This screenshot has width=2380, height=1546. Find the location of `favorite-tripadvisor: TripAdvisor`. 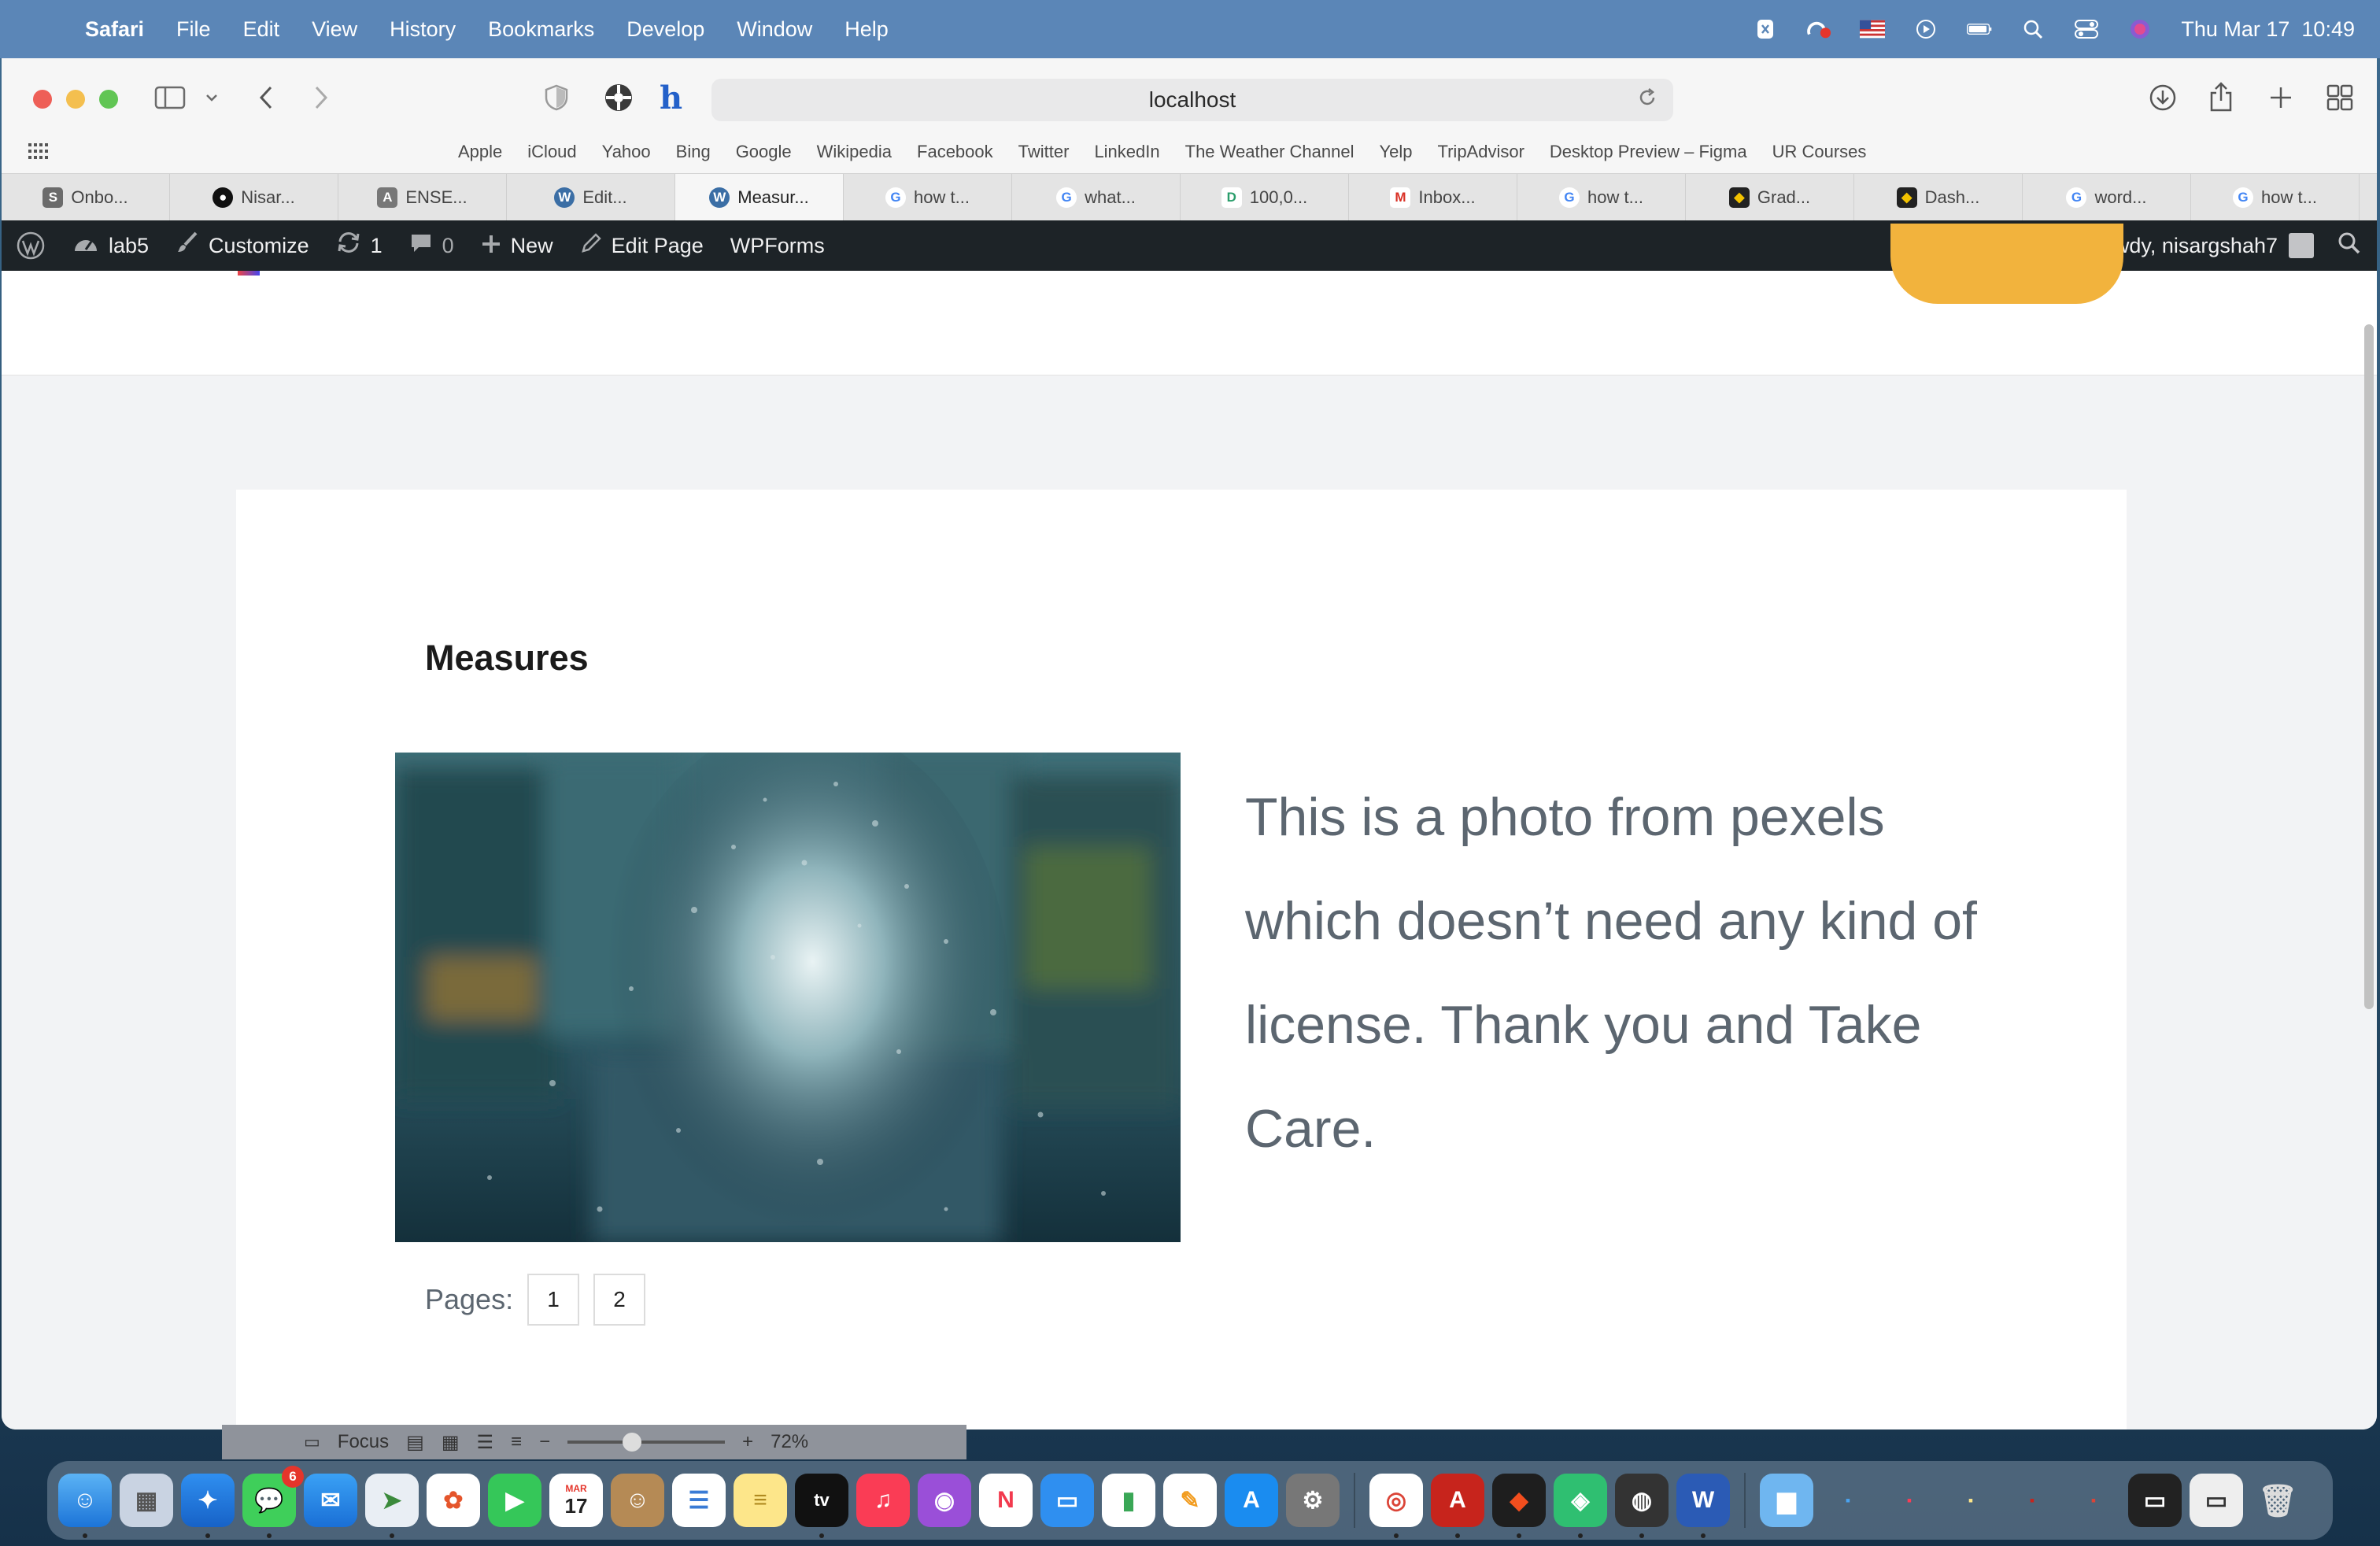

favorite-tripadvisor: TripAdvisor is located at coordinates (1480, 152).